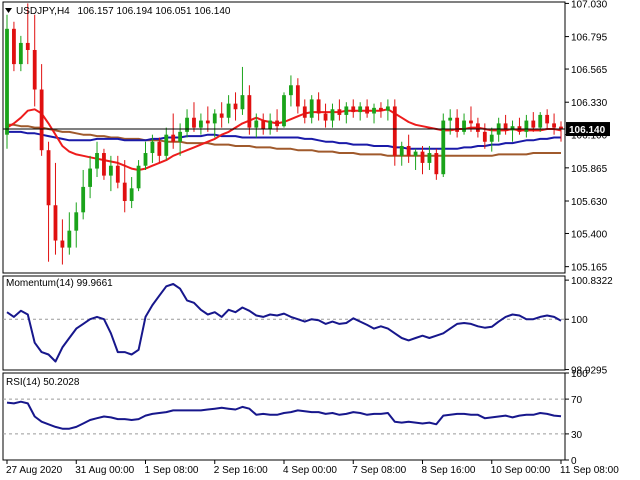 This screenshot has width=640, height=480. I want to click on price-tick-label: 105.165, so click(589, 268).